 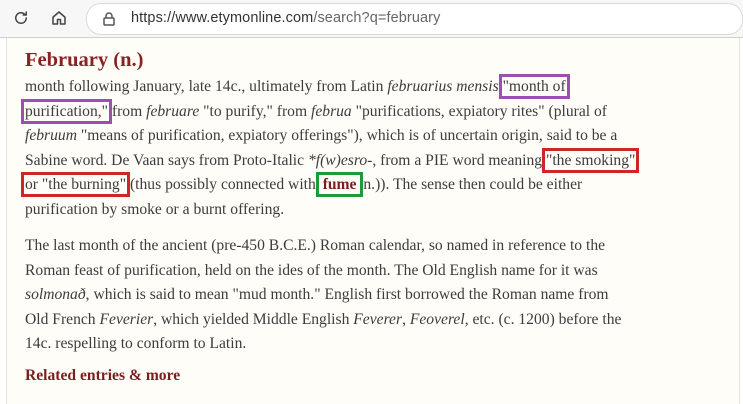 I want to click on text-span: Old French, so click(x=62, y=319).